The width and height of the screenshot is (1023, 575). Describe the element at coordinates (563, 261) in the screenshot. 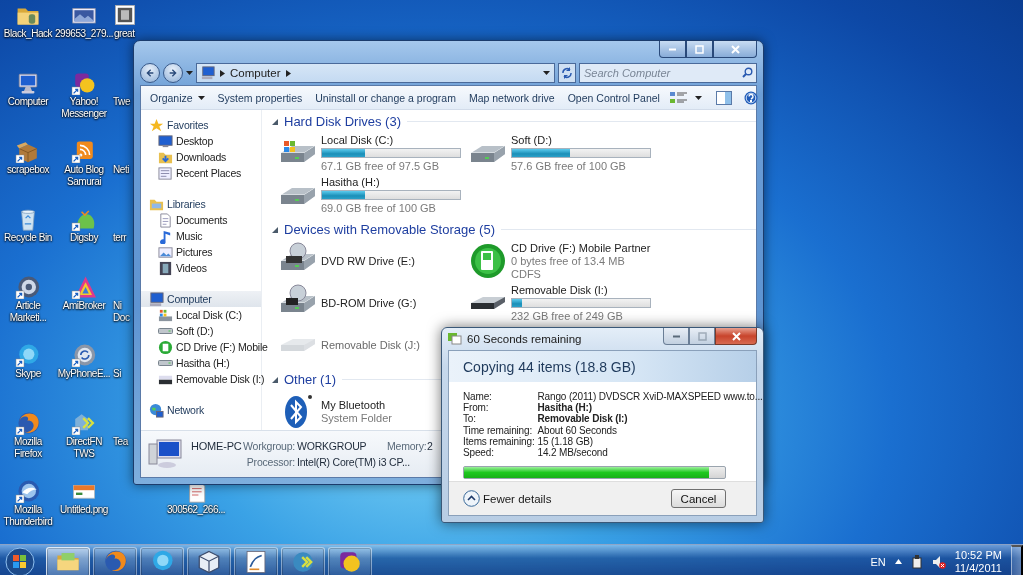

I see `drive-tile: CD Drive (F:) Mobile Partner 0 bytes free of 13.4 MB CDFS` at that location.